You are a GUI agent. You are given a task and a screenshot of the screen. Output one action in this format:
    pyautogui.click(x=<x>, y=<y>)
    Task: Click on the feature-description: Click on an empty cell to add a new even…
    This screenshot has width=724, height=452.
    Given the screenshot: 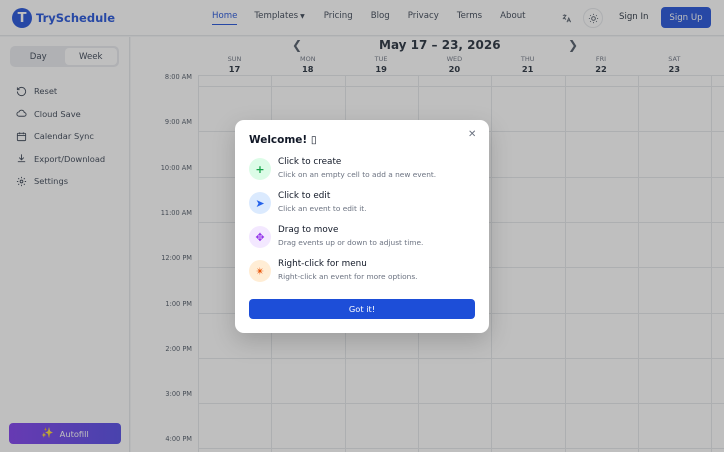 What is the action you would take?
    pyautogui.click(x=357, y=174)
    